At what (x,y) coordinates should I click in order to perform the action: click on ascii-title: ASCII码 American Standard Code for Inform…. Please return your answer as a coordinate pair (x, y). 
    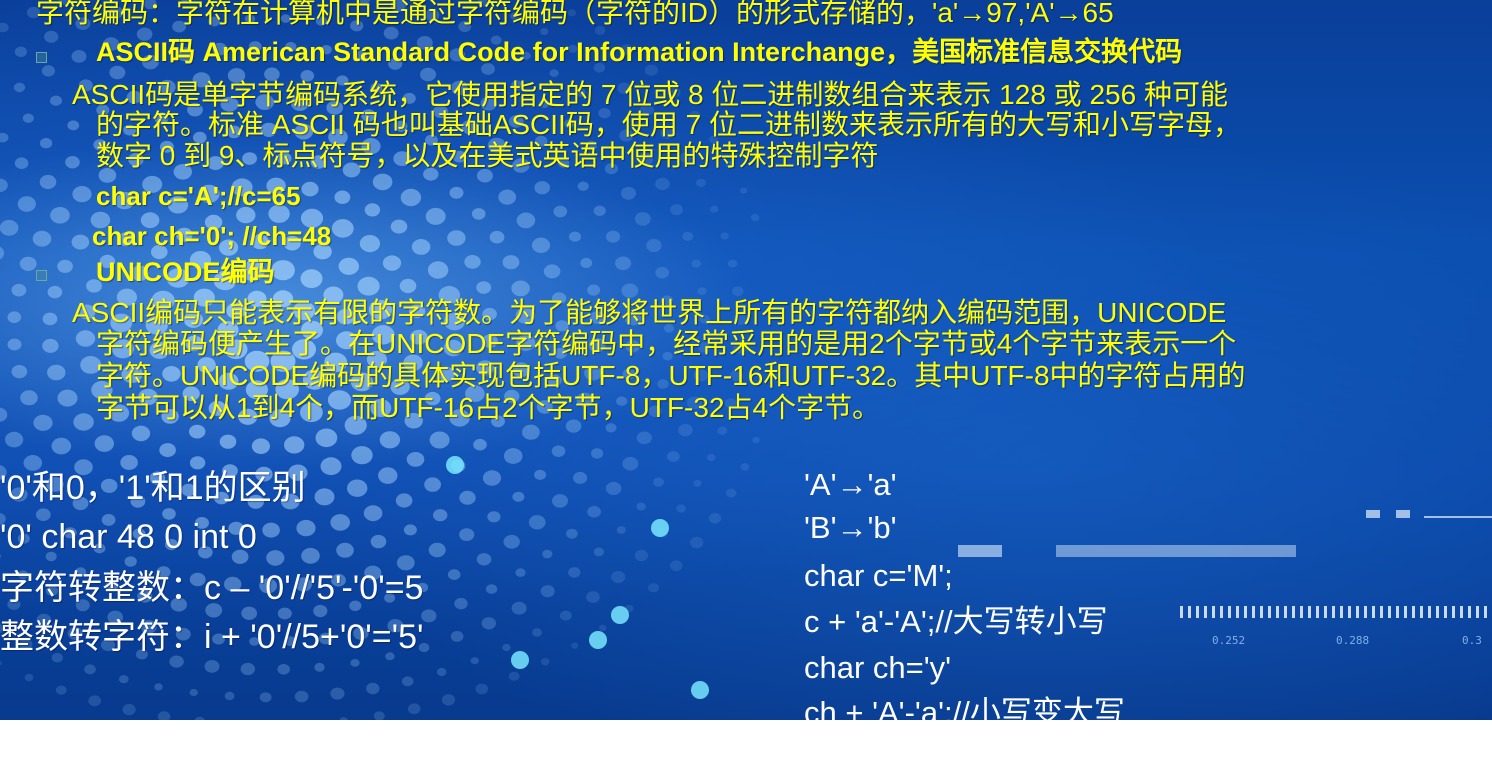
    Looking at the image, I should click on (639, 52).